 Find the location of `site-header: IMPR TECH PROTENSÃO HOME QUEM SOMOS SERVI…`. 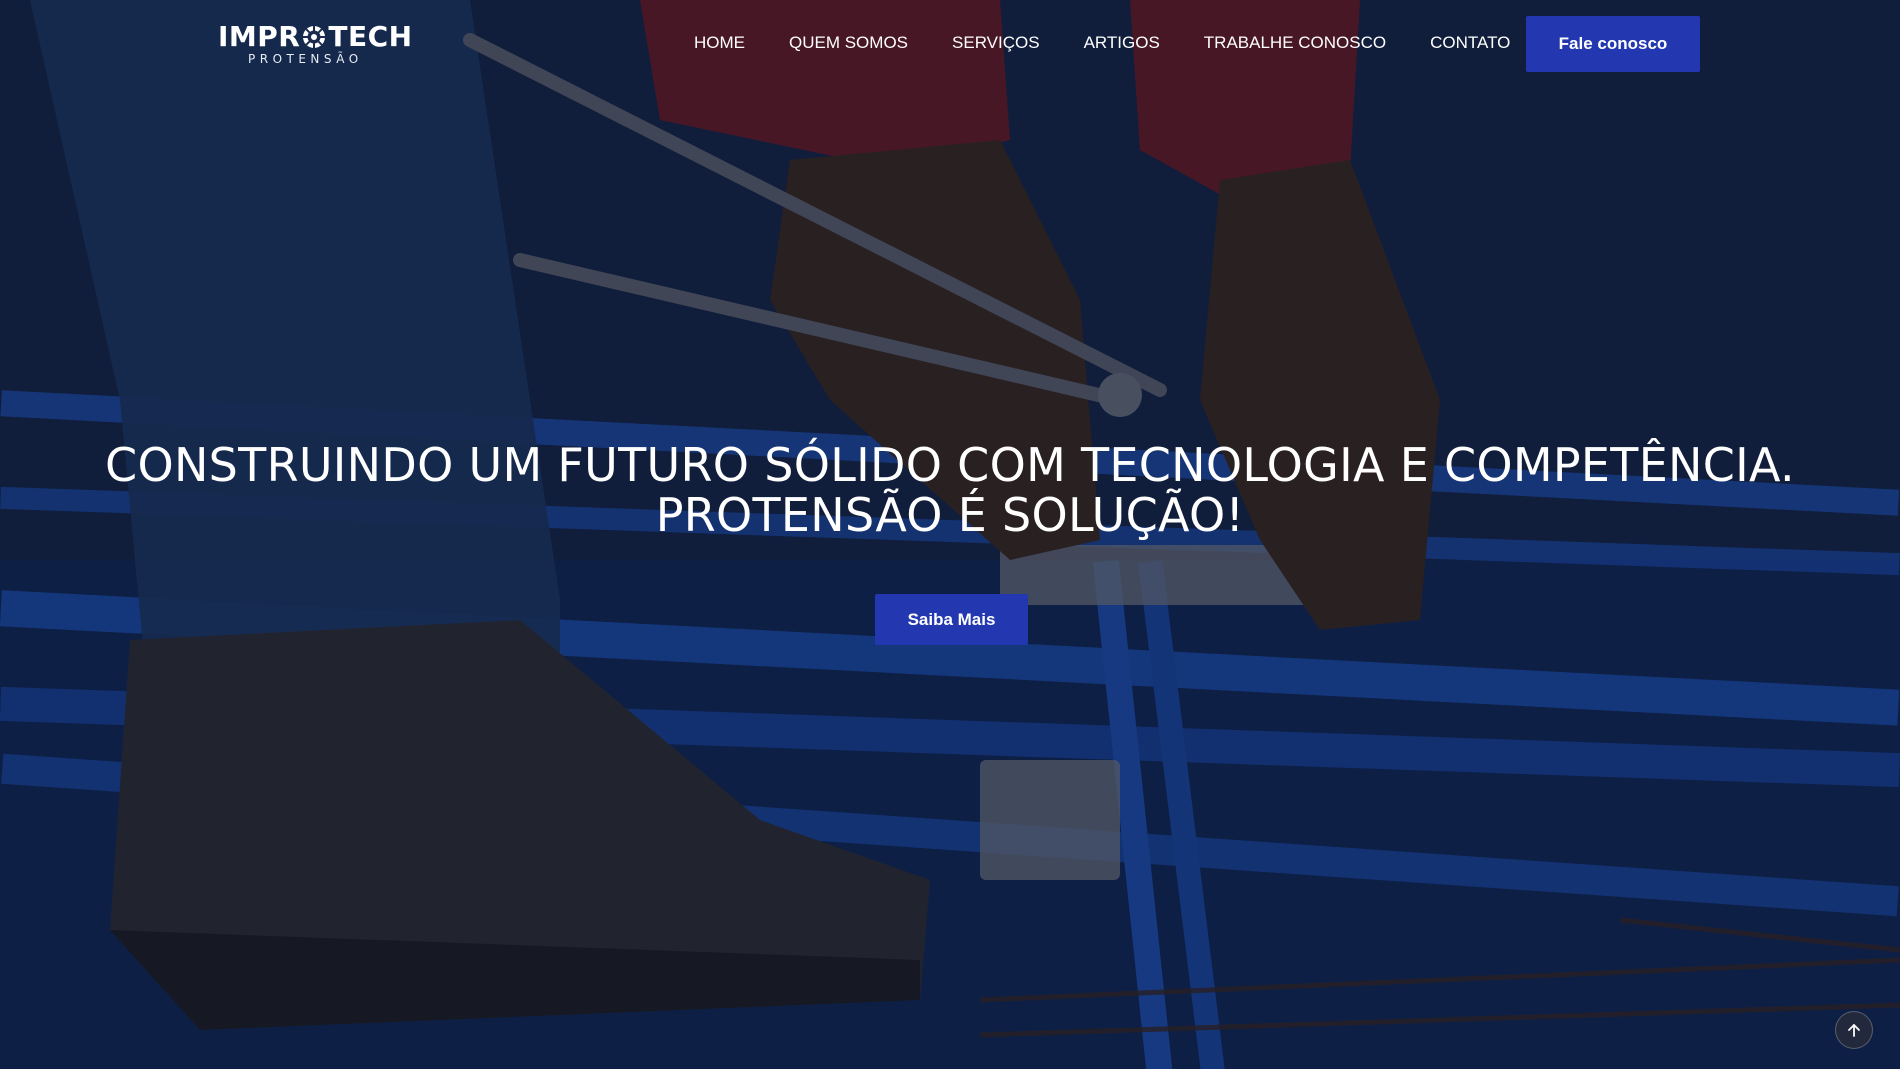

site-header: IMPR TECH PROTENSÃO HOME QUEM SOMOS SERVI… is located at coordinates (950, 43).